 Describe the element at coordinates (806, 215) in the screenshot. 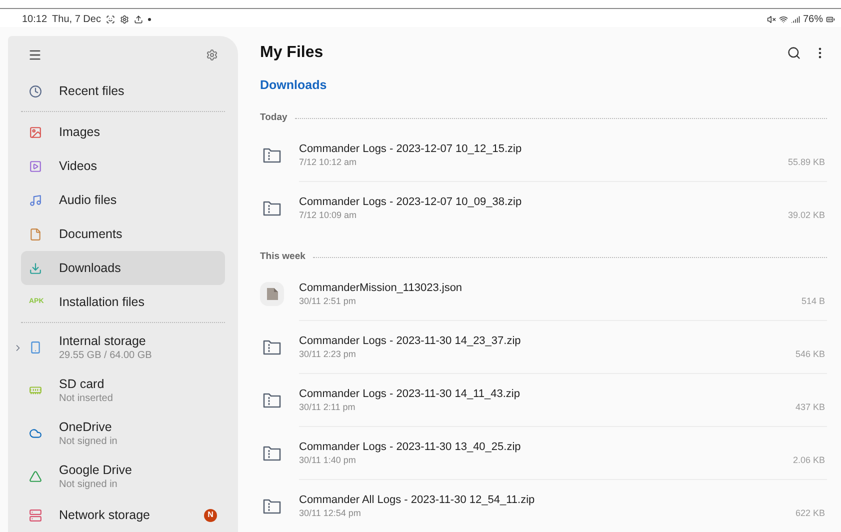

I see `file-size: 39.02 KB` at that location.